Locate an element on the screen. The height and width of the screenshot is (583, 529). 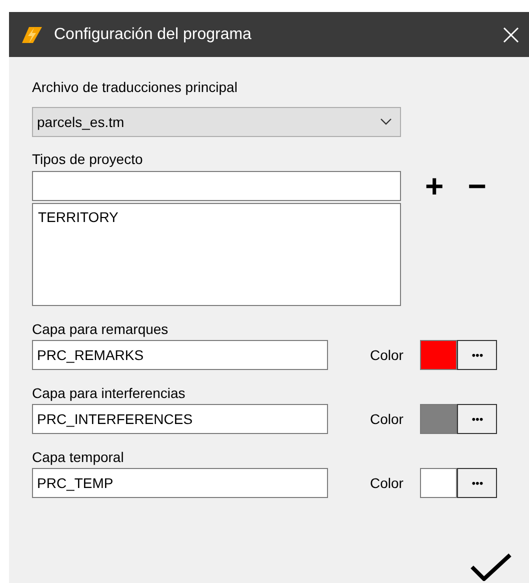
checkmark-icon is located at coordinates (491, 567).